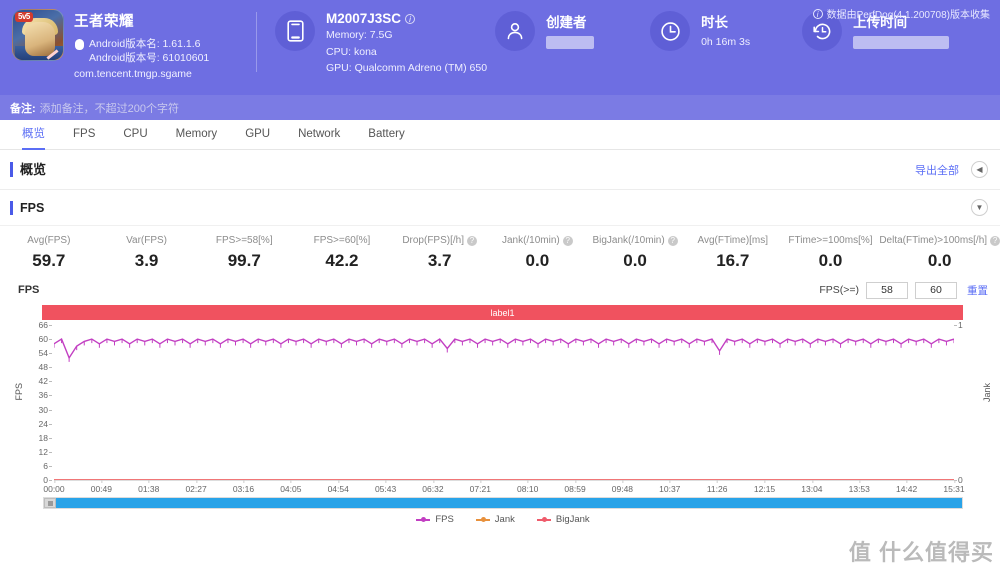  I want to click on y-tick-label: 36, so click(45, 395).